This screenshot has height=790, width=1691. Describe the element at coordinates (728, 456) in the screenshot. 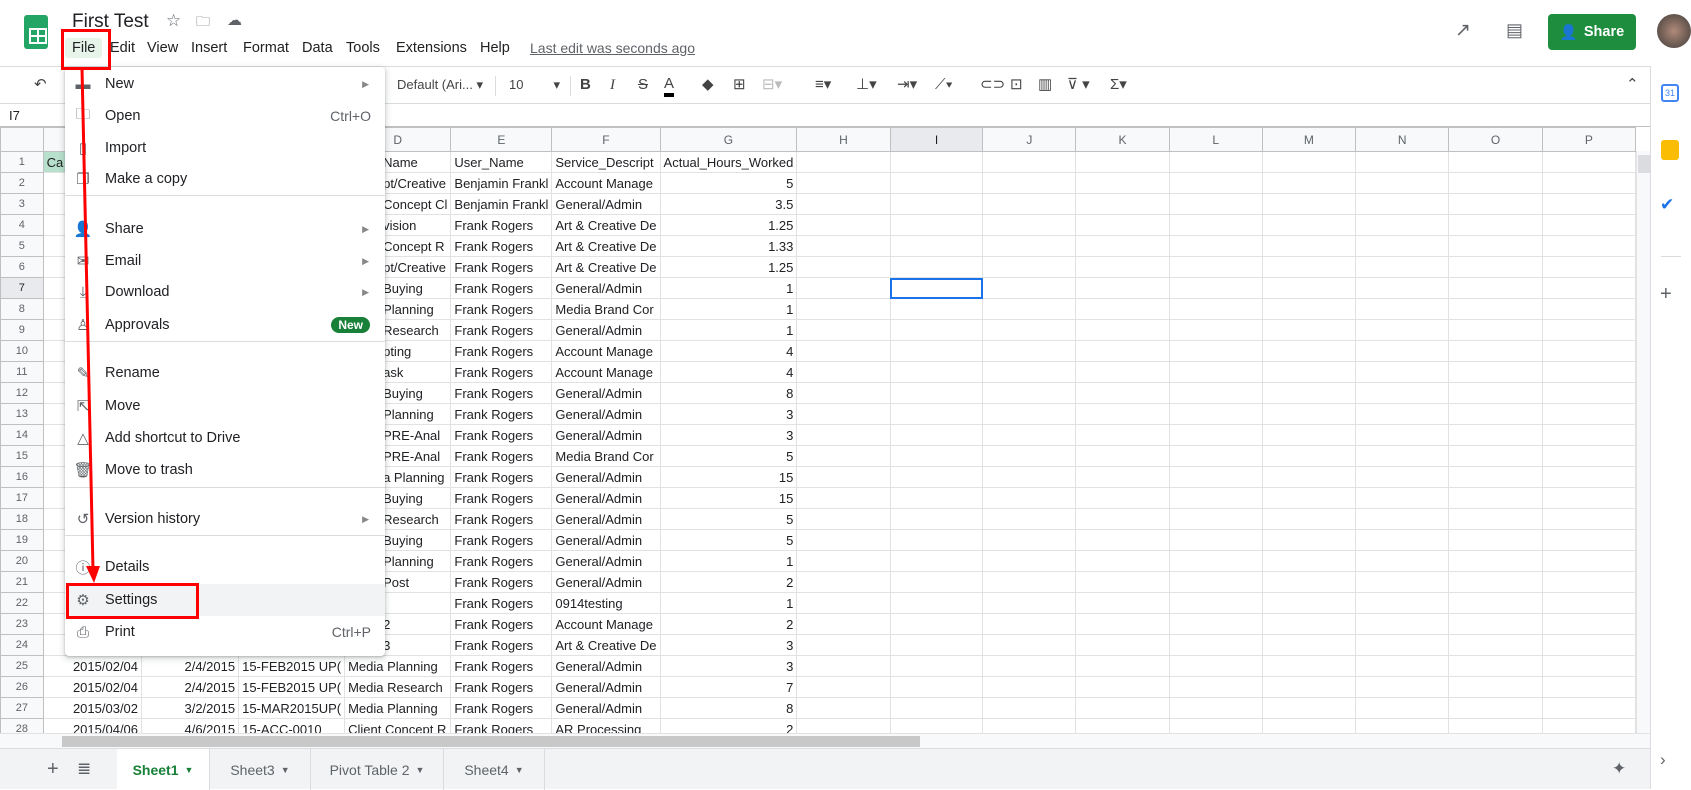

I see `cell-g15: 5` at that location.